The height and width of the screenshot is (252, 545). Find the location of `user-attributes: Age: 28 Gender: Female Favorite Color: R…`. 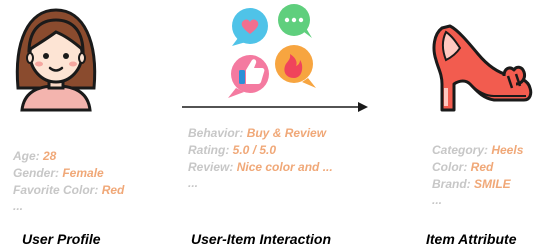

user-attributes: Age: 28 Gender: Female Favorite Color: R… is located at coordinates (68, 180).